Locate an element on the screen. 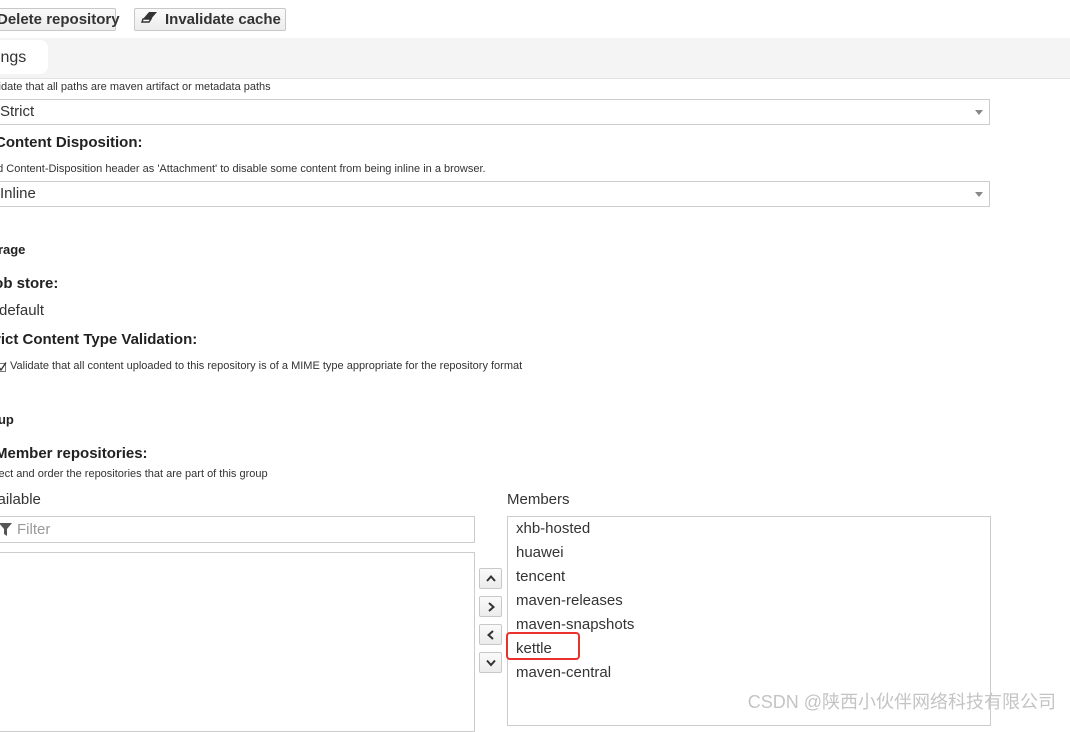  tab-settings-label: ttings is located at coordinates (13, 57).